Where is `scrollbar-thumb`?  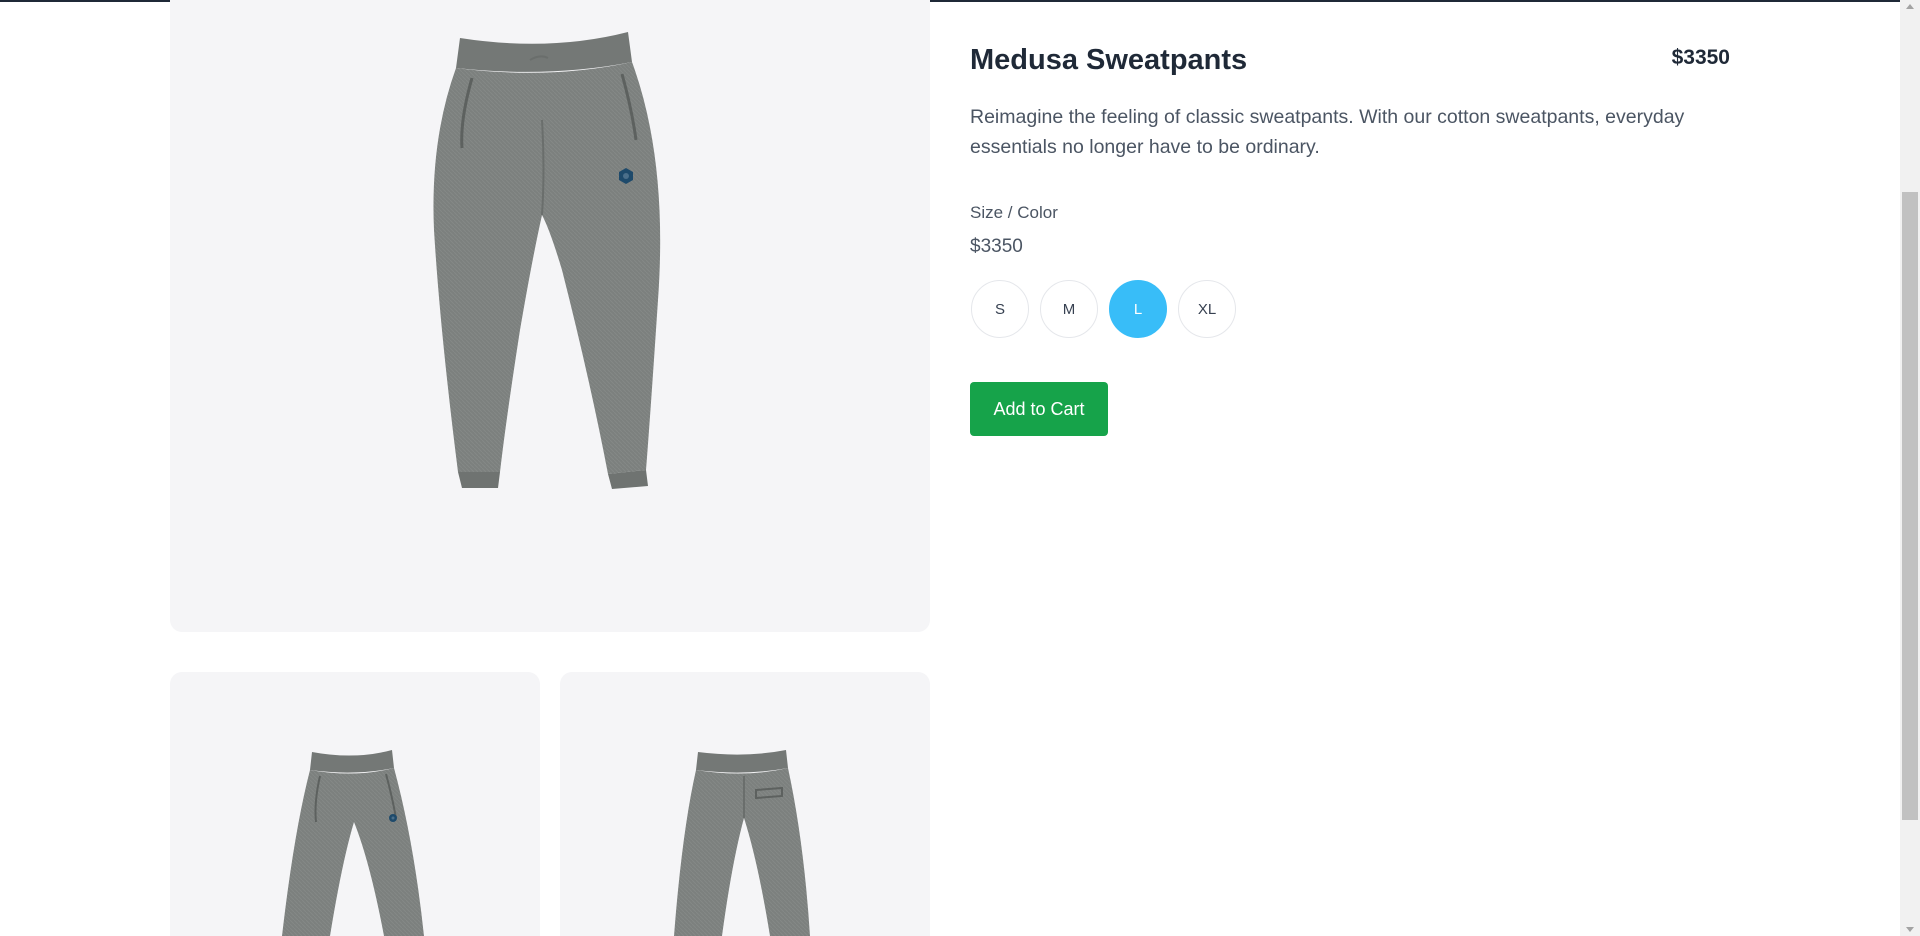 scrollbar-thumb is located at coordinates (1910, 506).